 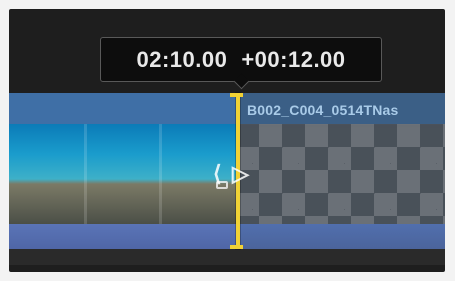 What do you see at coordinates (323, 110) in the screenshot?
I see `clip-right-title: B002_C004_0514TNas` at bounding box center [323, 110].